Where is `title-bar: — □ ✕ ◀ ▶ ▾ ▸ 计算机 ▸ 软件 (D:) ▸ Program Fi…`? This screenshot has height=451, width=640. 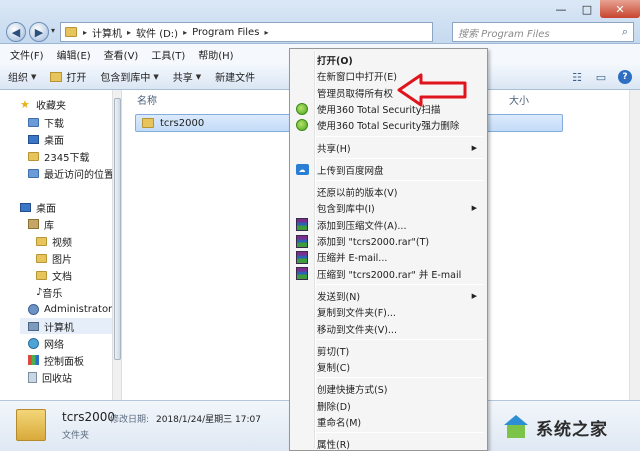 title-bar: — □ ✕ ◀ ▶ ▾ ▸ 计算机 ▸ 软件 (D:) ▸ Program Fi… is located at coordinates (320, 22).